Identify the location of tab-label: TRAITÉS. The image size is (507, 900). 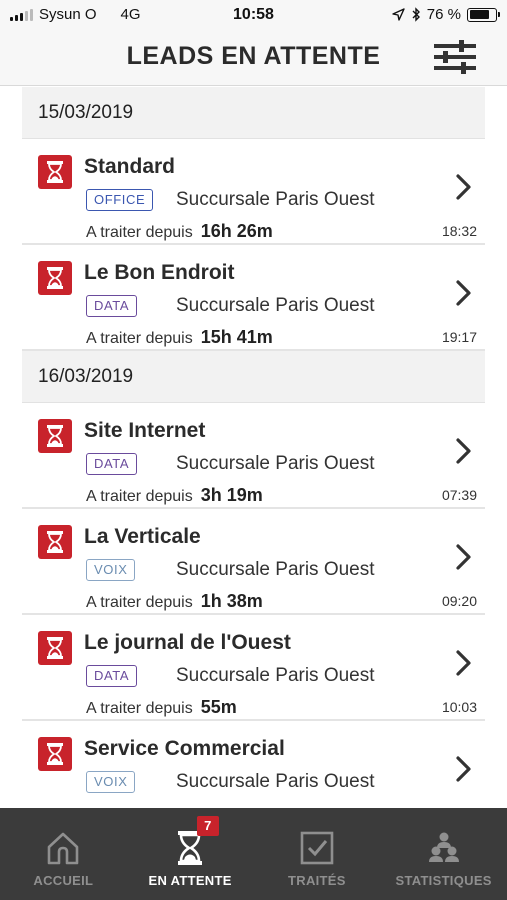
(317, 880).